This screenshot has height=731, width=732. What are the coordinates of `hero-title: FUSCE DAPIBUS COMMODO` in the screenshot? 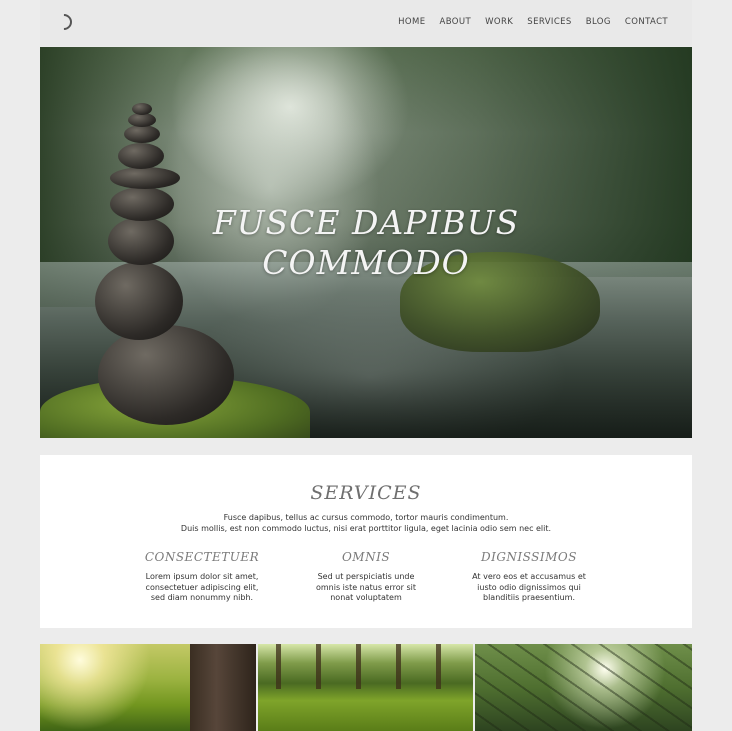 It's located at (366, 243).